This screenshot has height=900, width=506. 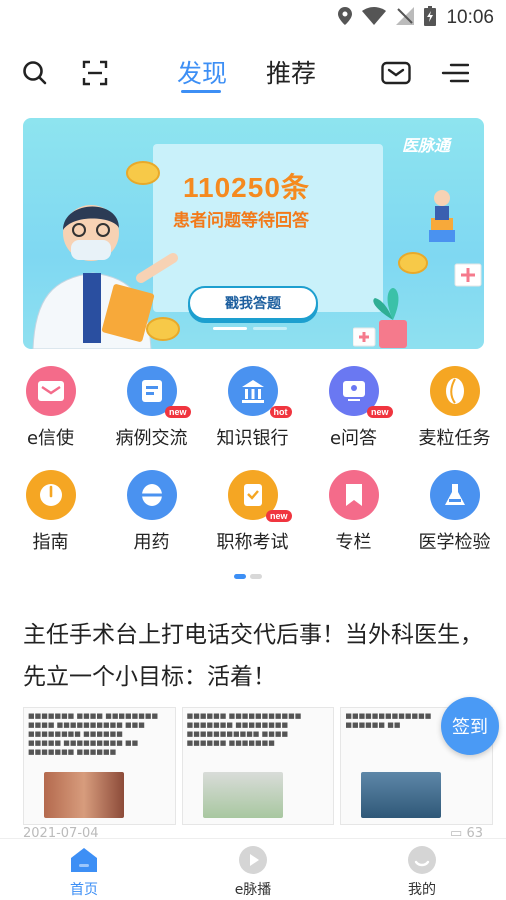 What do you see at coordinates (291, 72) in the screenshot?
I see `tab-recommend: 推荐` at bounding box center [291, 72].